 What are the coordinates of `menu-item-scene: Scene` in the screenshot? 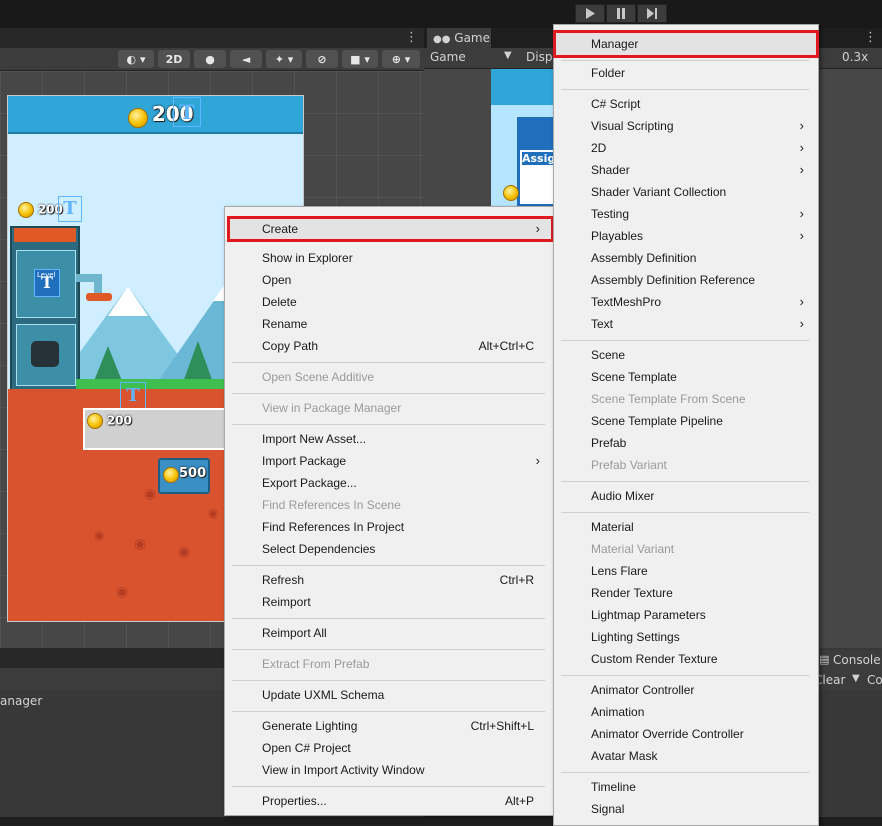 It's located at (686, 355).